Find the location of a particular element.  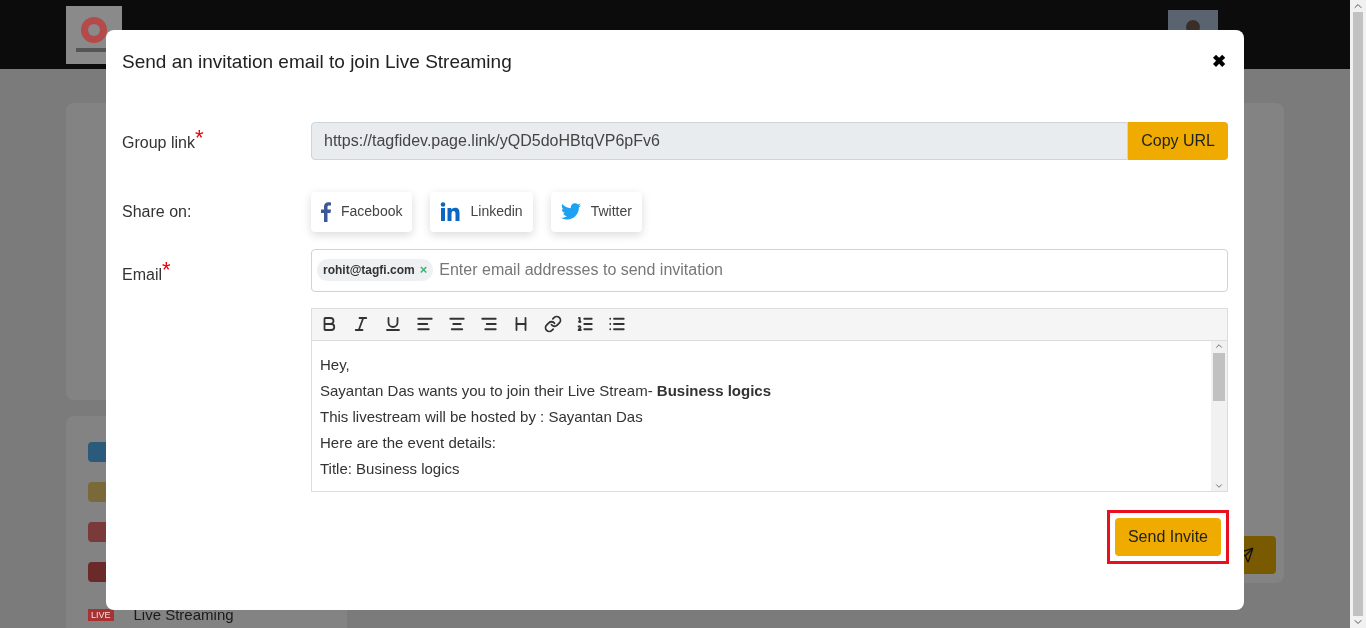

message-line: Hey, is located at coordinates (335, 364).